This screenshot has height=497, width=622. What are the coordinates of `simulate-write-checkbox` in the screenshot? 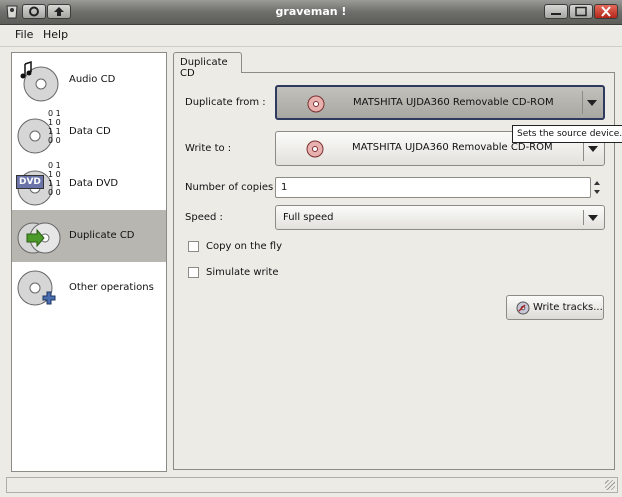 It's located at (193, 272).